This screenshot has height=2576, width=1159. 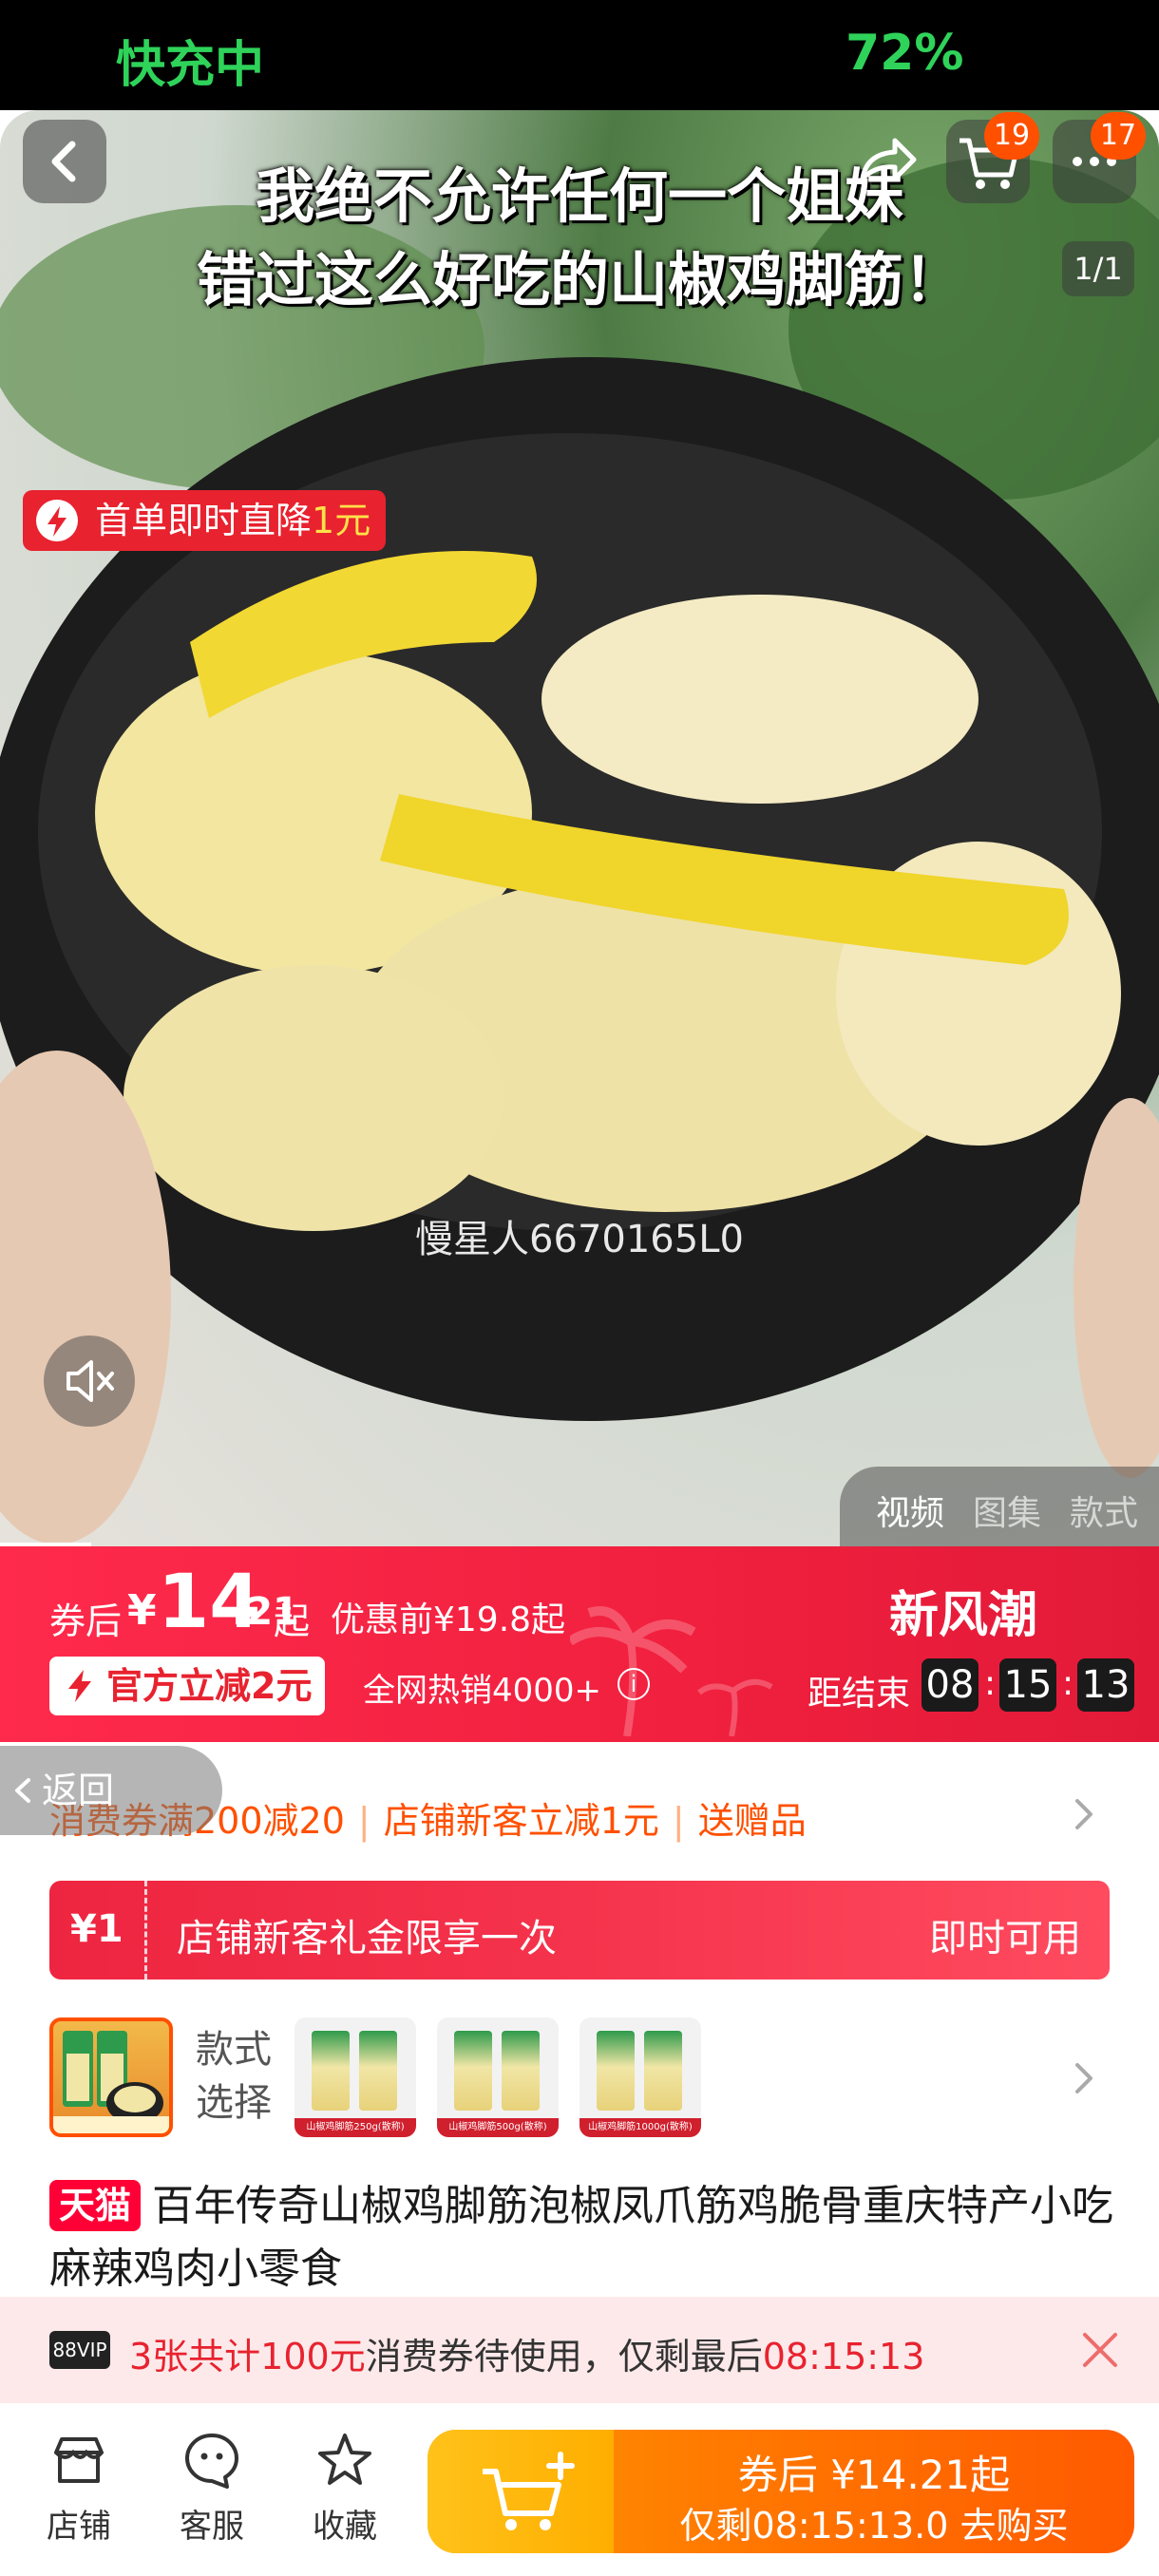 What do you see at coordinates (579, 1239) in the screenshot?
I see `author-watermark: 慢星人6670165L0` at bounding box center [579, 1239].